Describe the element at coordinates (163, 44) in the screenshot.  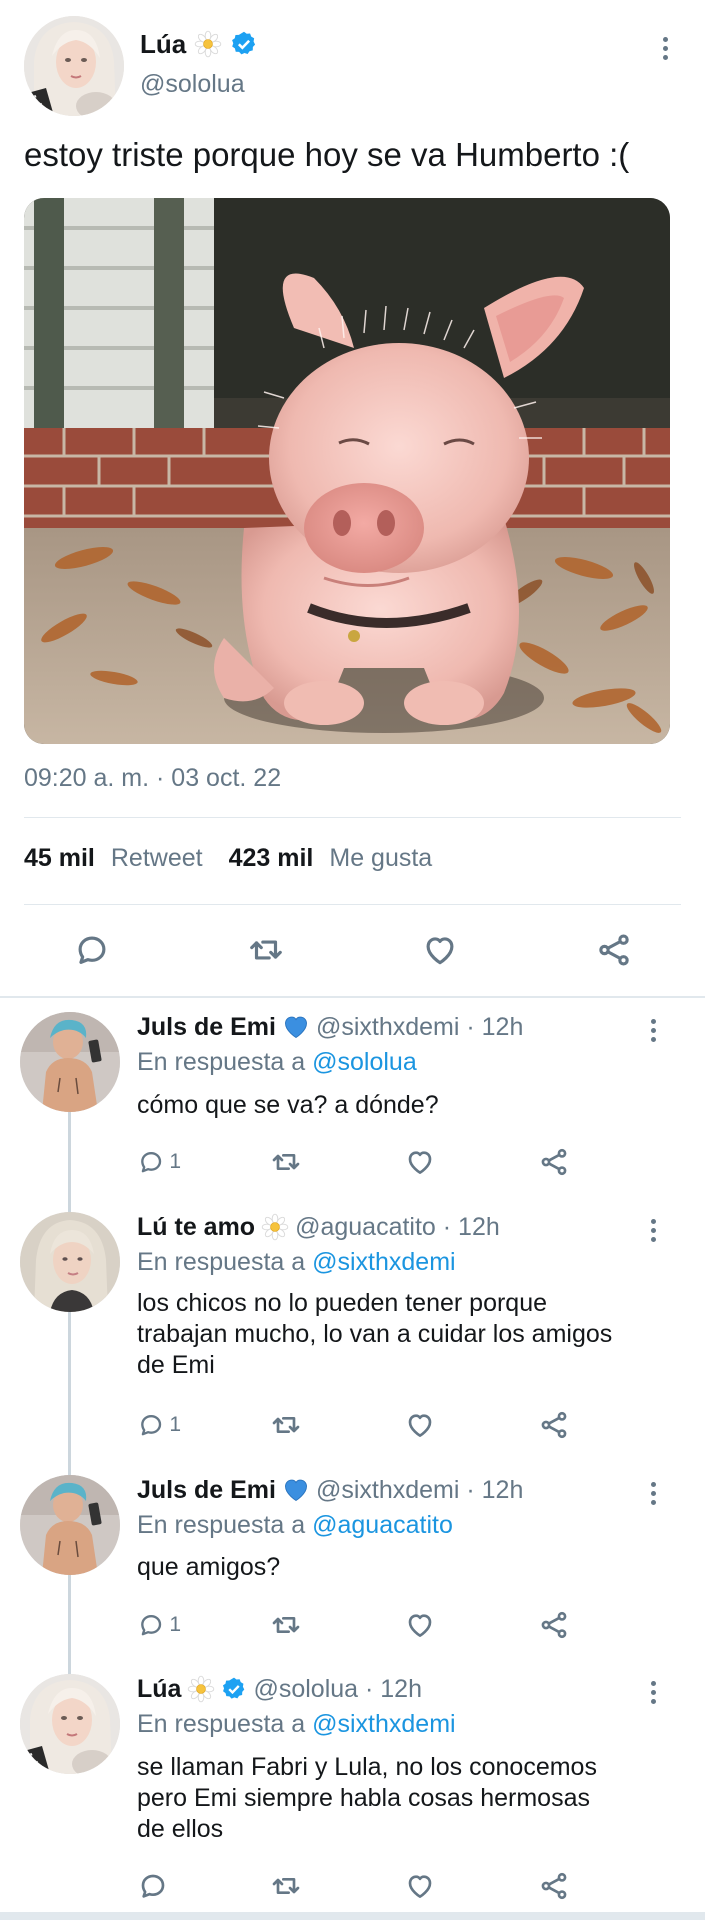
I see `author-name: Lúa` at that location.